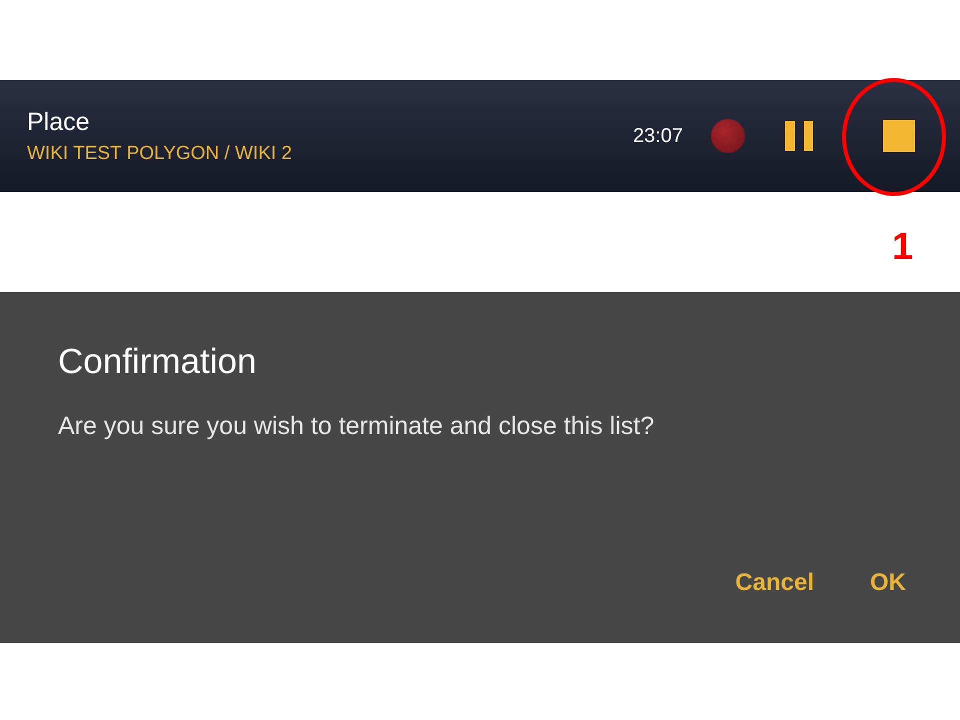 The height and width of the screenshot is (720, 960). I want to click on toolbar-title: Place, so click(59, 122).